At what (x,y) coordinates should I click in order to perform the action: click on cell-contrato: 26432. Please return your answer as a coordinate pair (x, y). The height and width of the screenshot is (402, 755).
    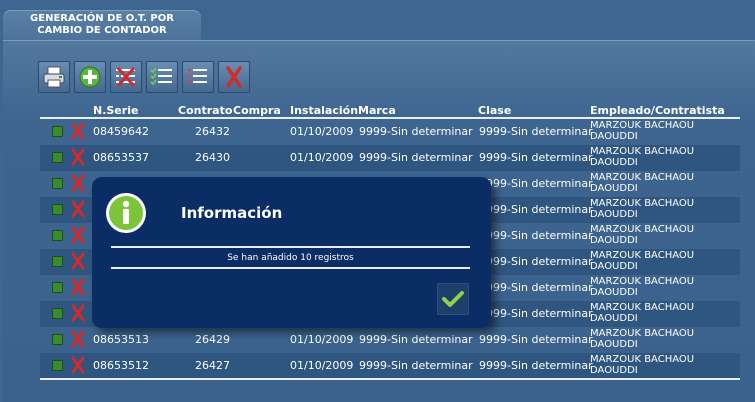
    Looking at the image, I should click on (212, 131).